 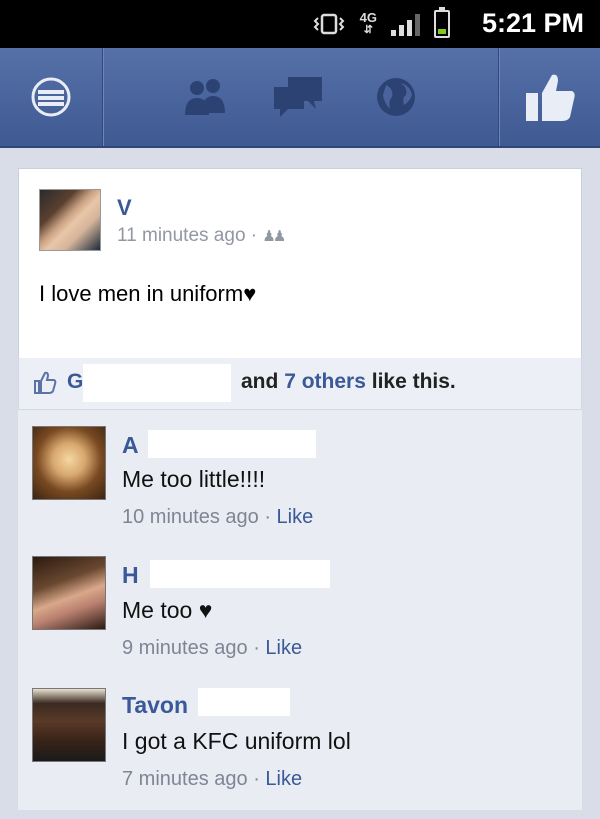 I want to click on battery-icon, so click(x=442, y=22).